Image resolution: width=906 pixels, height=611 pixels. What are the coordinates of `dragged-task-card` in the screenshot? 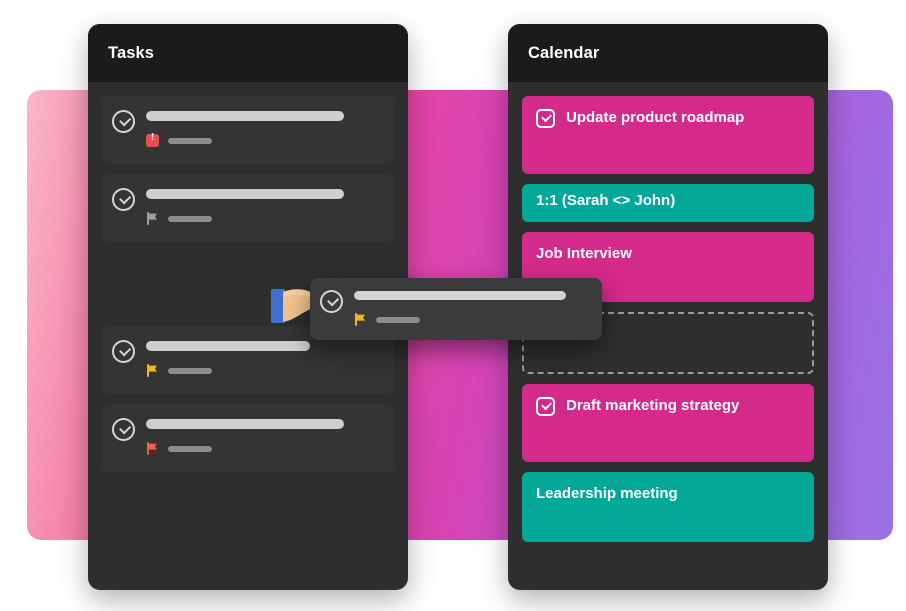 It's located at (456, 309).